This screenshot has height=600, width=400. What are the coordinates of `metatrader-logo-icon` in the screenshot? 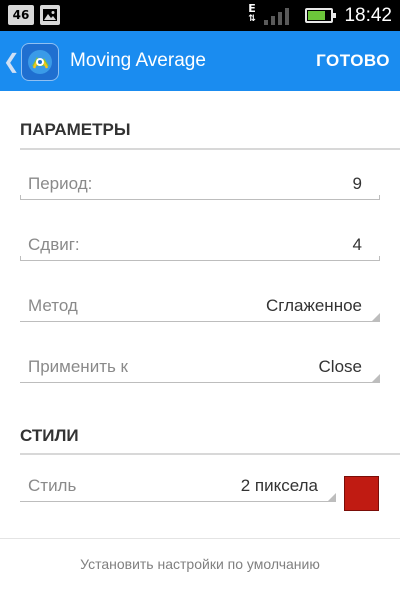 It's located at (40, 62).